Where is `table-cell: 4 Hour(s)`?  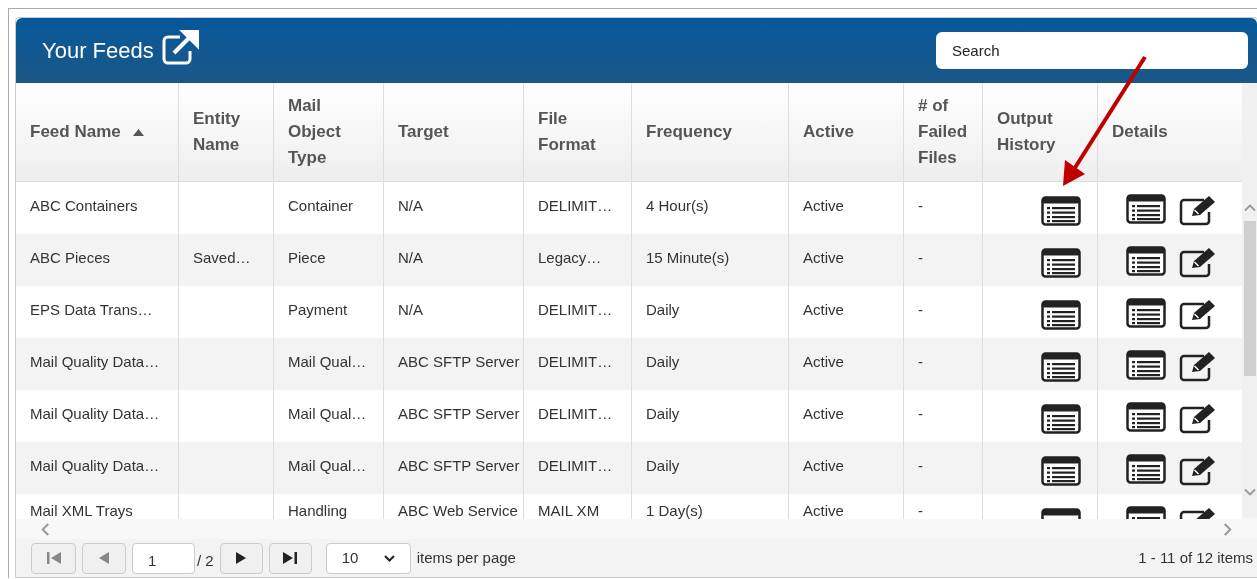
table-cell: 4 Hour(s) is located at coordinates (677, 205).